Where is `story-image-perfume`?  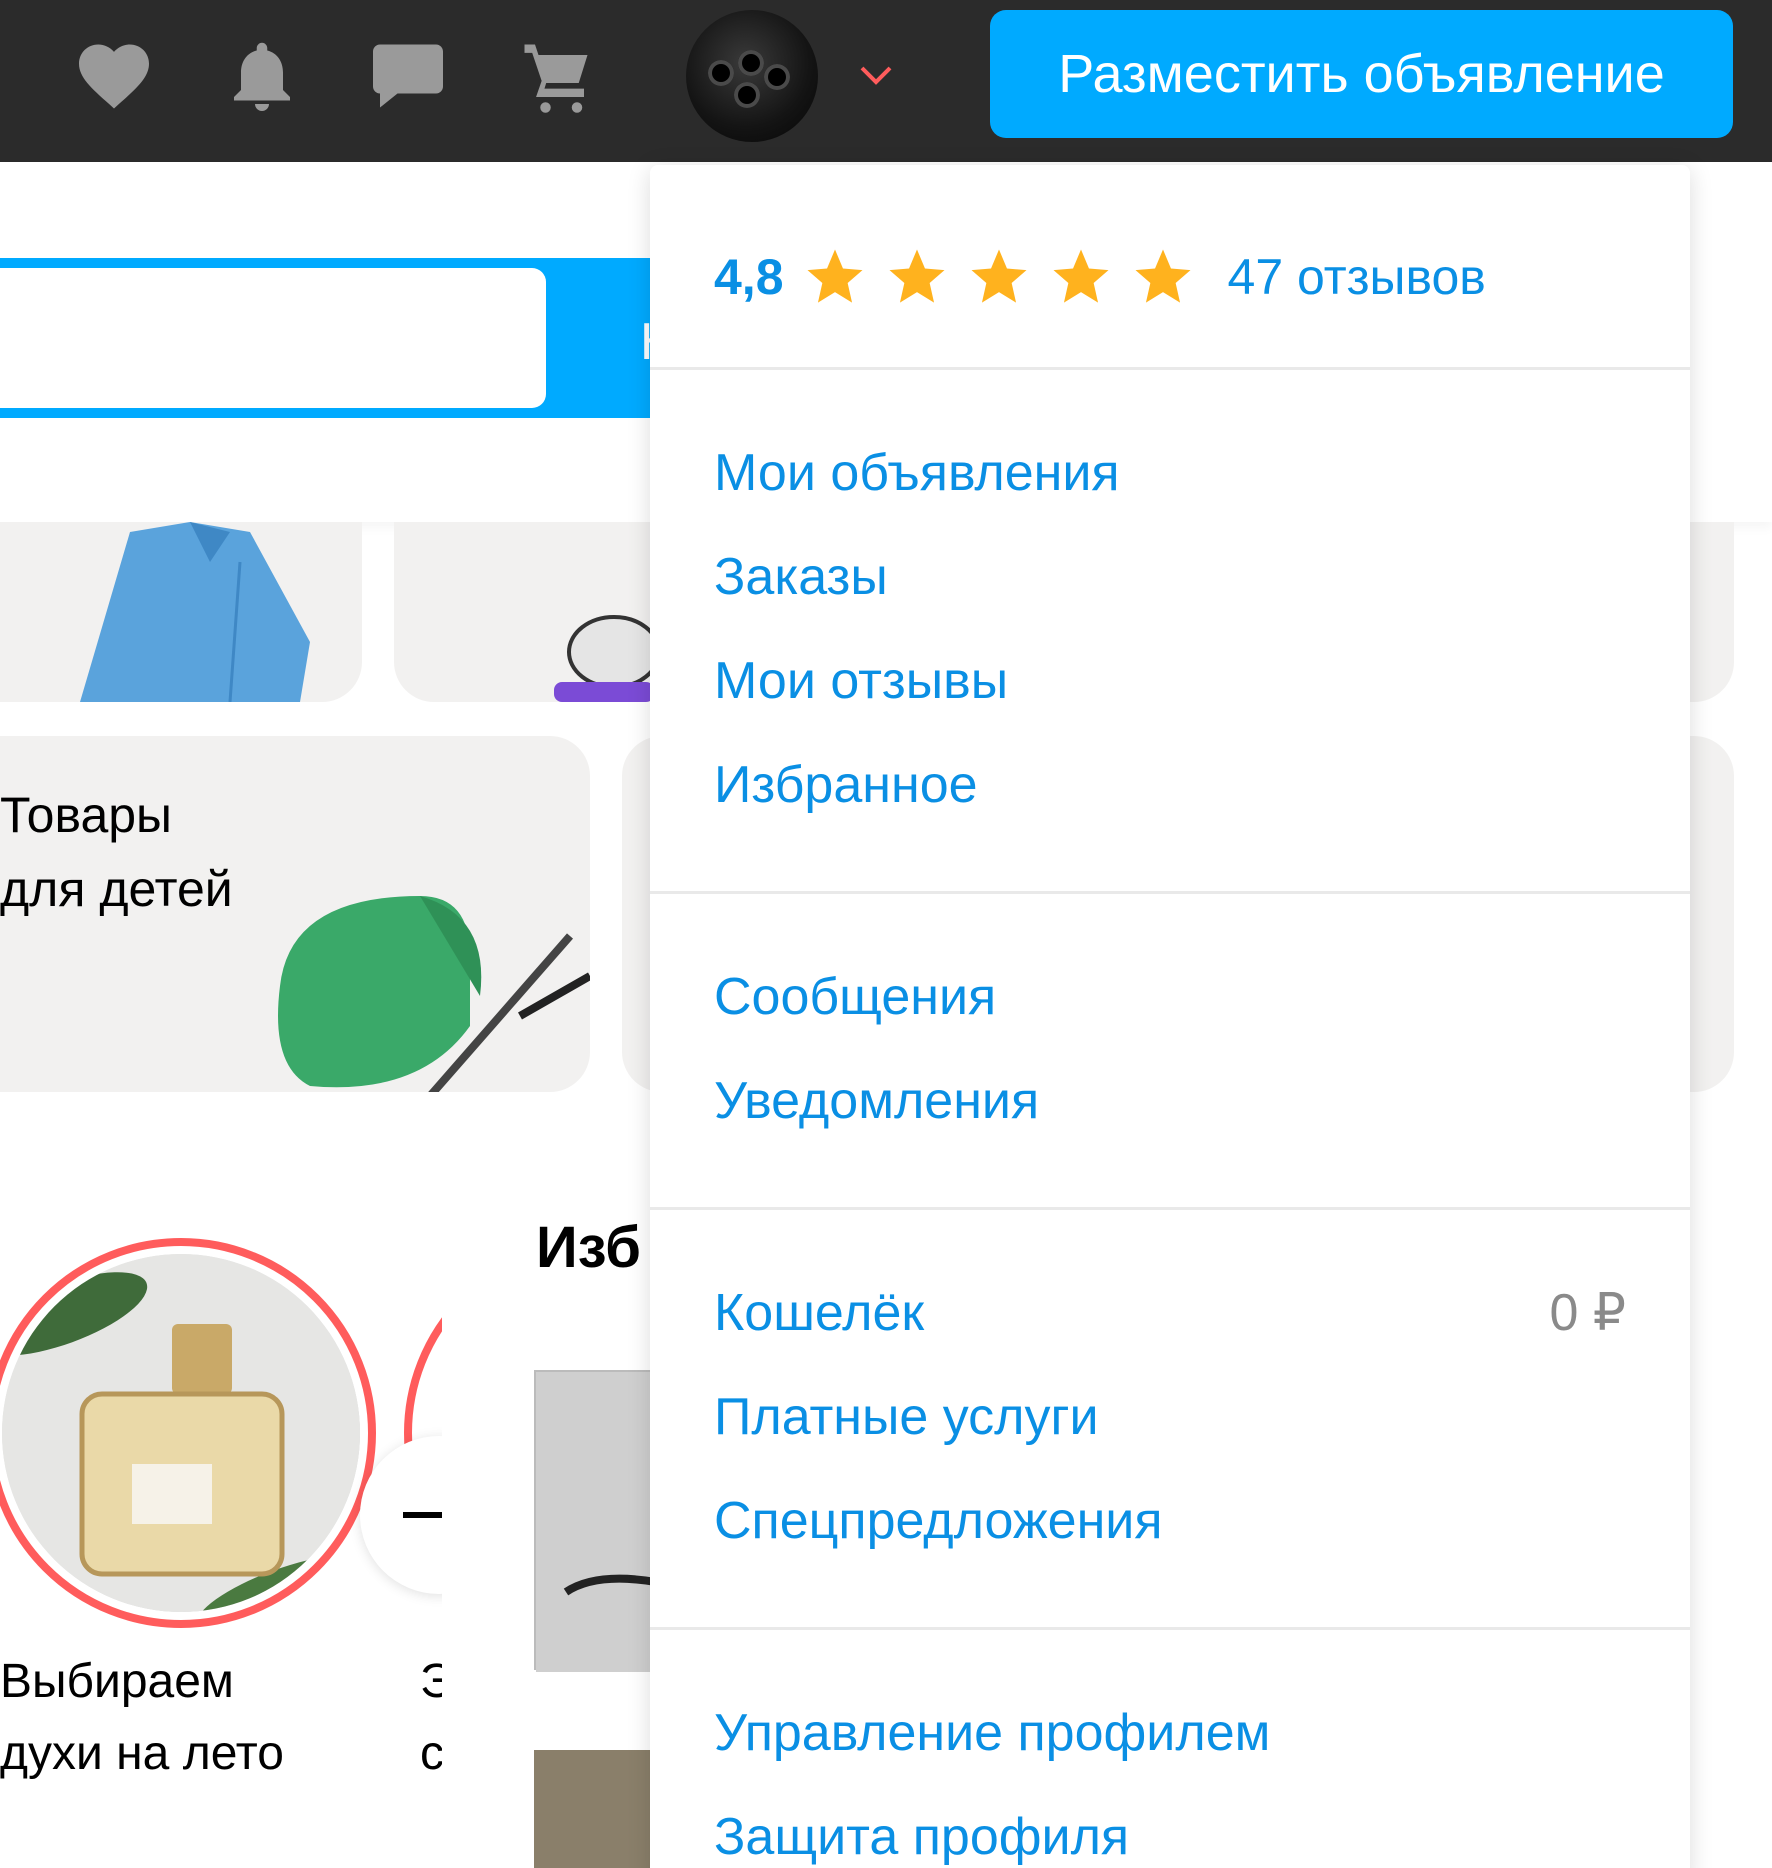 story-image-perfume is located at coordinates (181, 1433).